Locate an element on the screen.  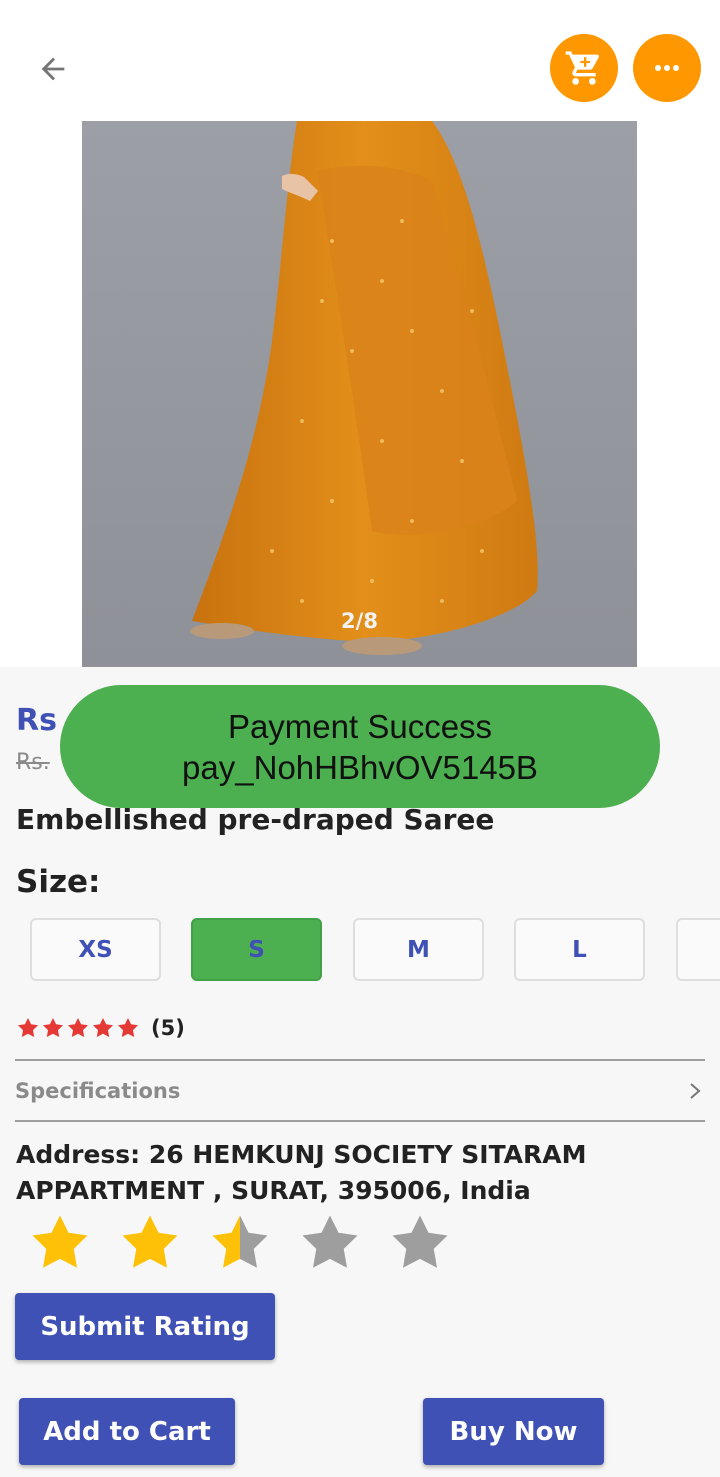
image-counter: 2/8 is located at coordinates (359, 621).